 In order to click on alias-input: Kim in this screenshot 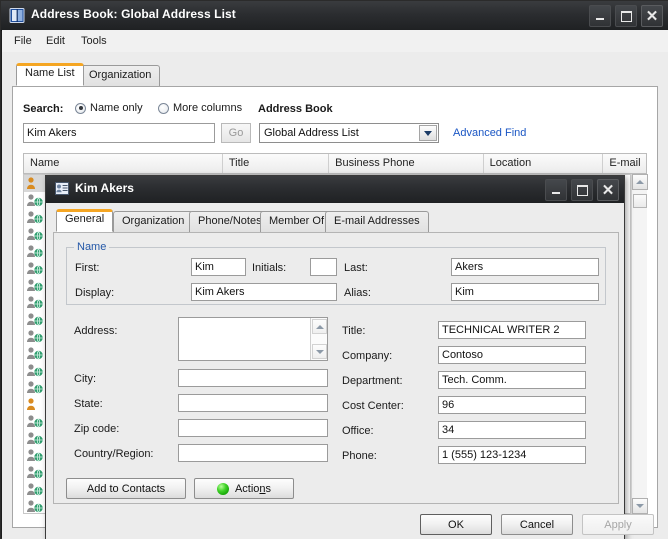, I will do `click(525, 292)`.